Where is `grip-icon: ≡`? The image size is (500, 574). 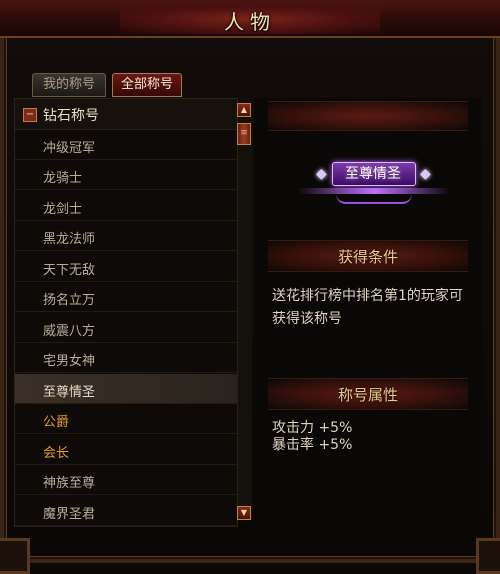 grip-icon: ≡ is located at coordinates (244, 134).